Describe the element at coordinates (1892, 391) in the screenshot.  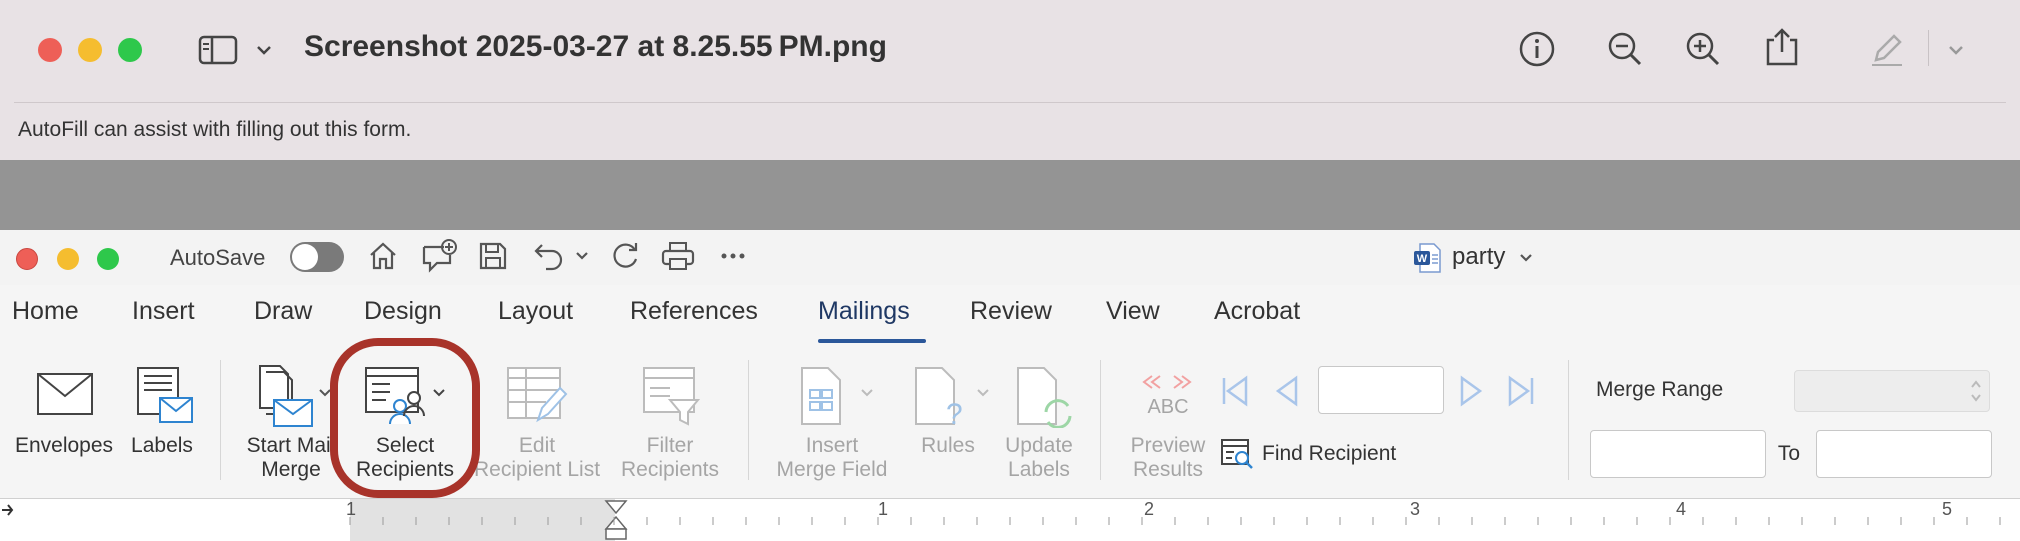
I see `merge-range-select` at that location.